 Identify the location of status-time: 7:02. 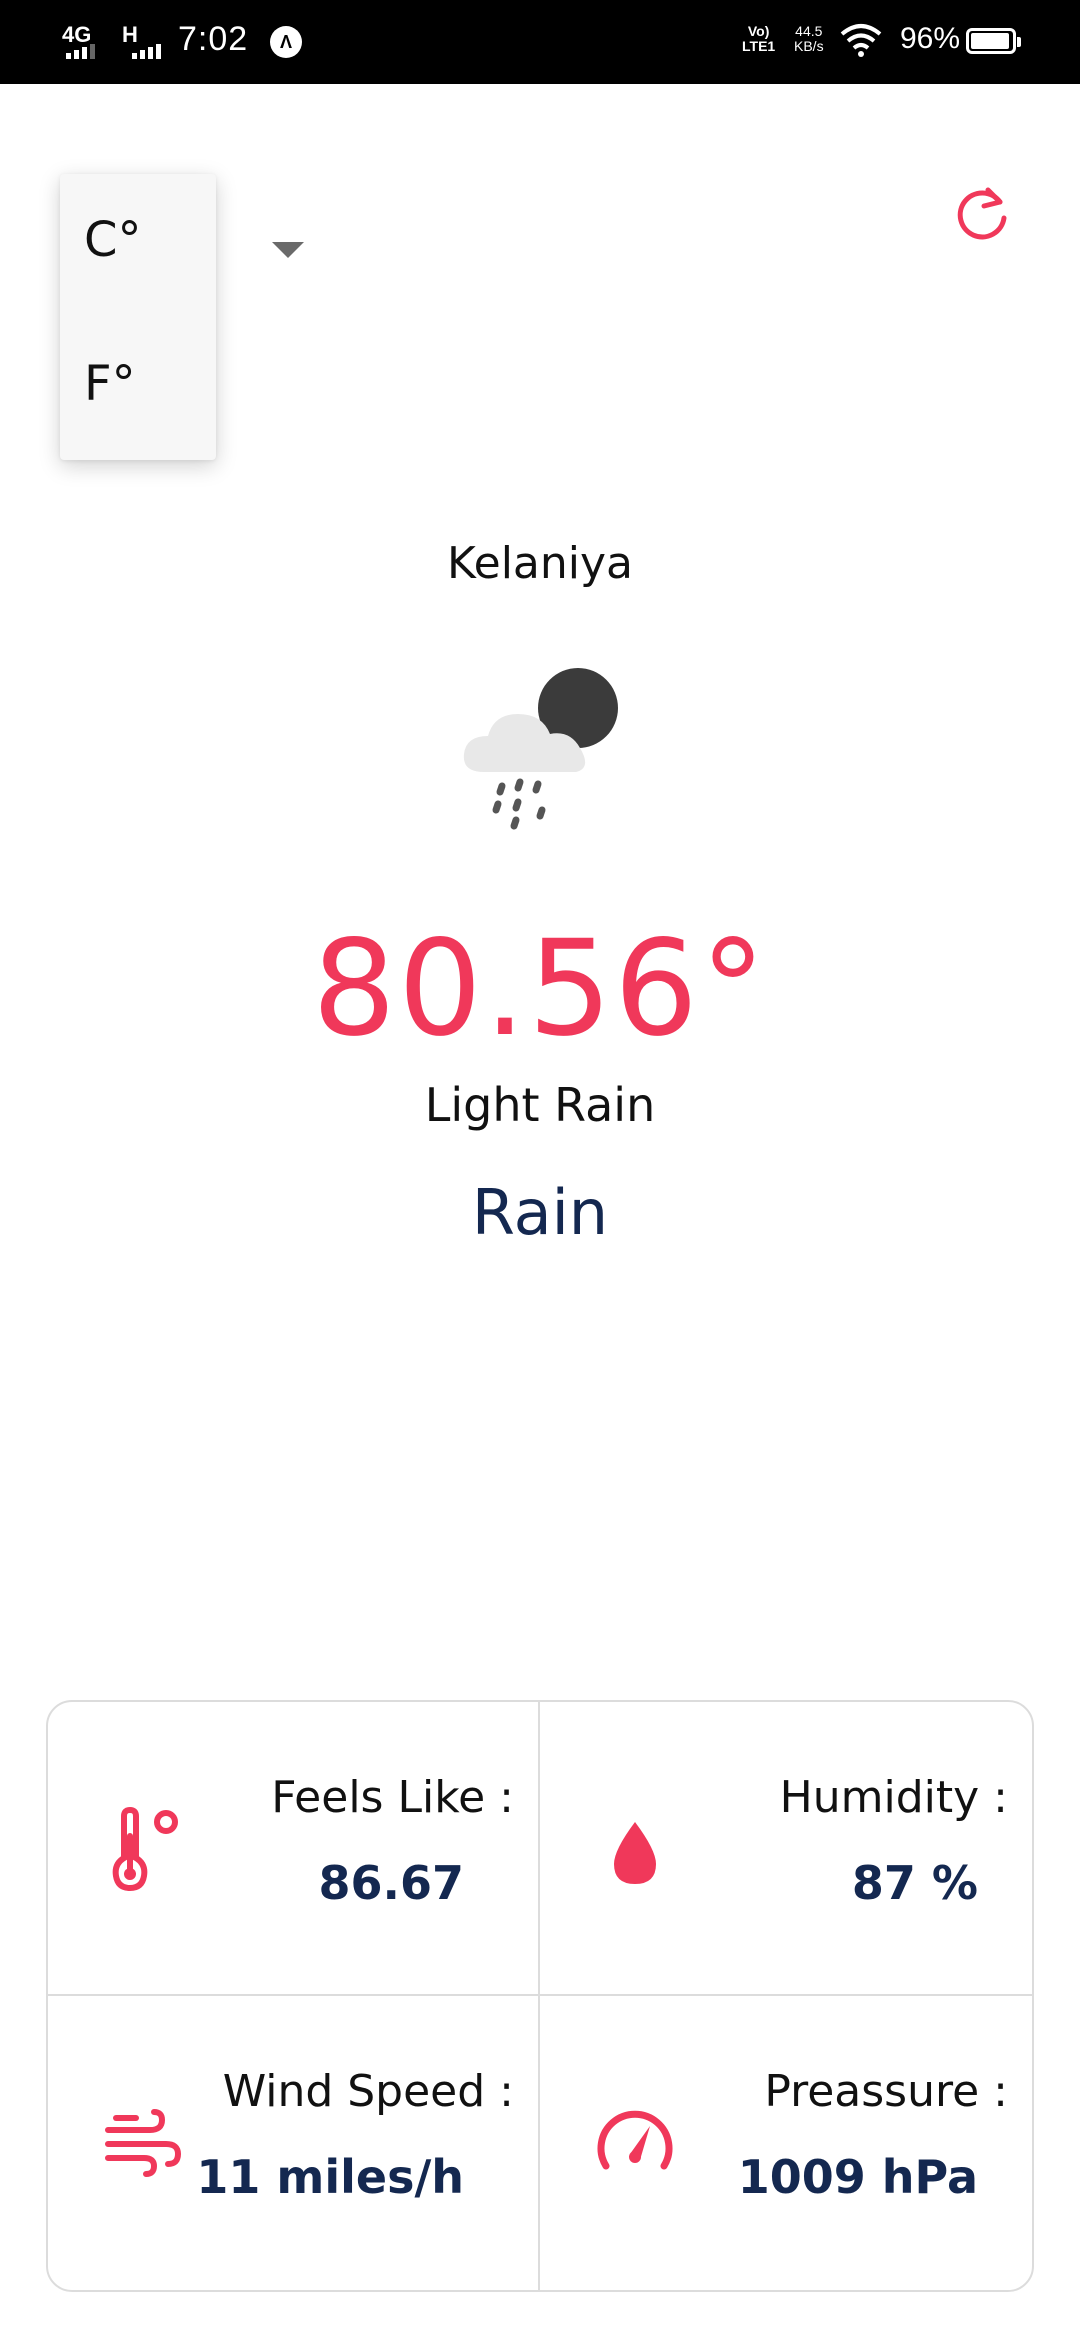
(213, 39).